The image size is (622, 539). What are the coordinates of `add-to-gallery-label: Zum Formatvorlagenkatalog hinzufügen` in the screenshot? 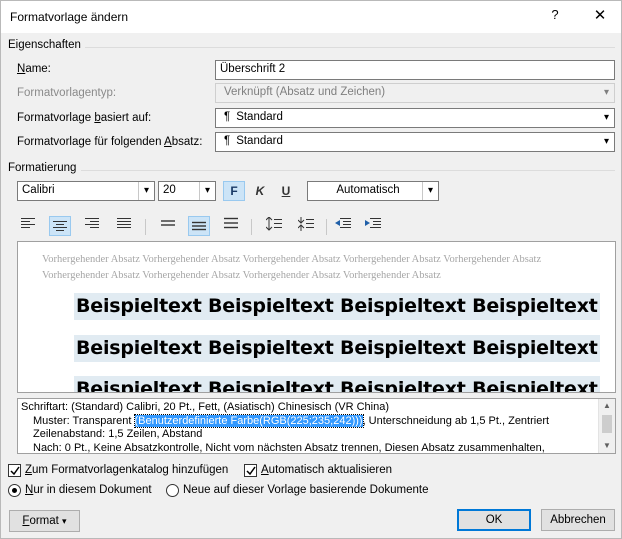 It's located at (127, 470).